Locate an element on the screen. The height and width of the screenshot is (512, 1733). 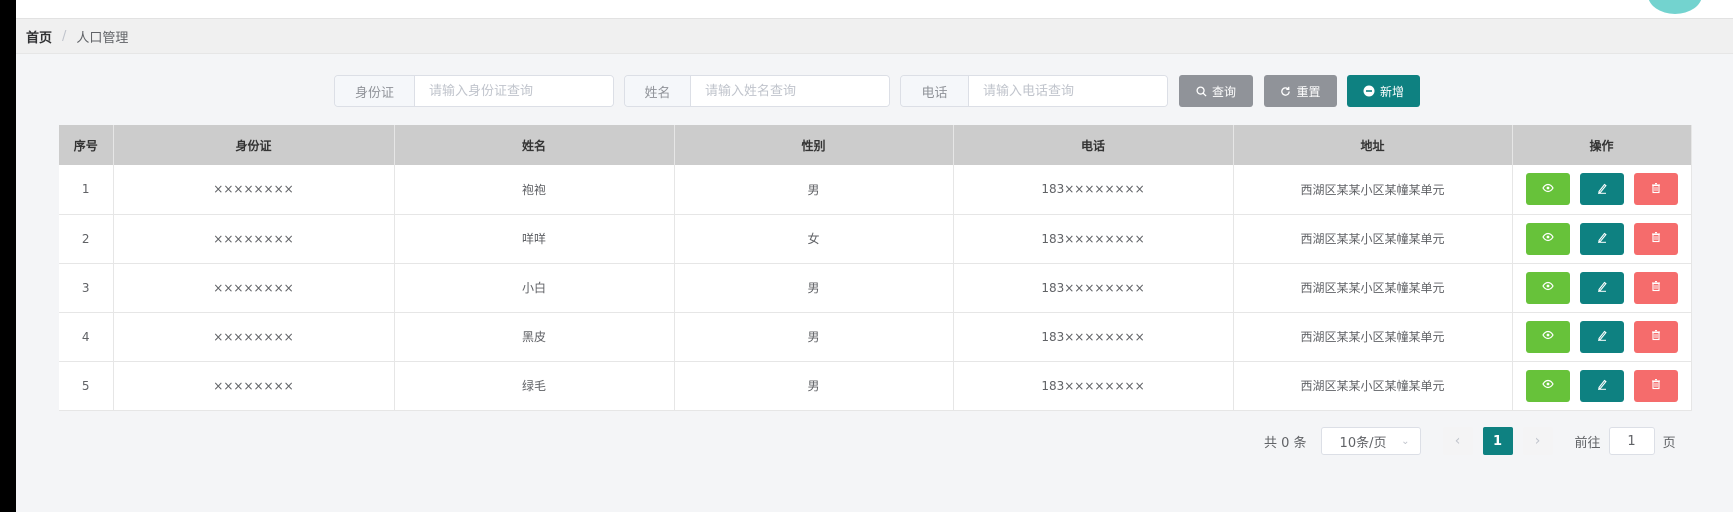
cell-index: 4 is located at coordinates (86, 337).